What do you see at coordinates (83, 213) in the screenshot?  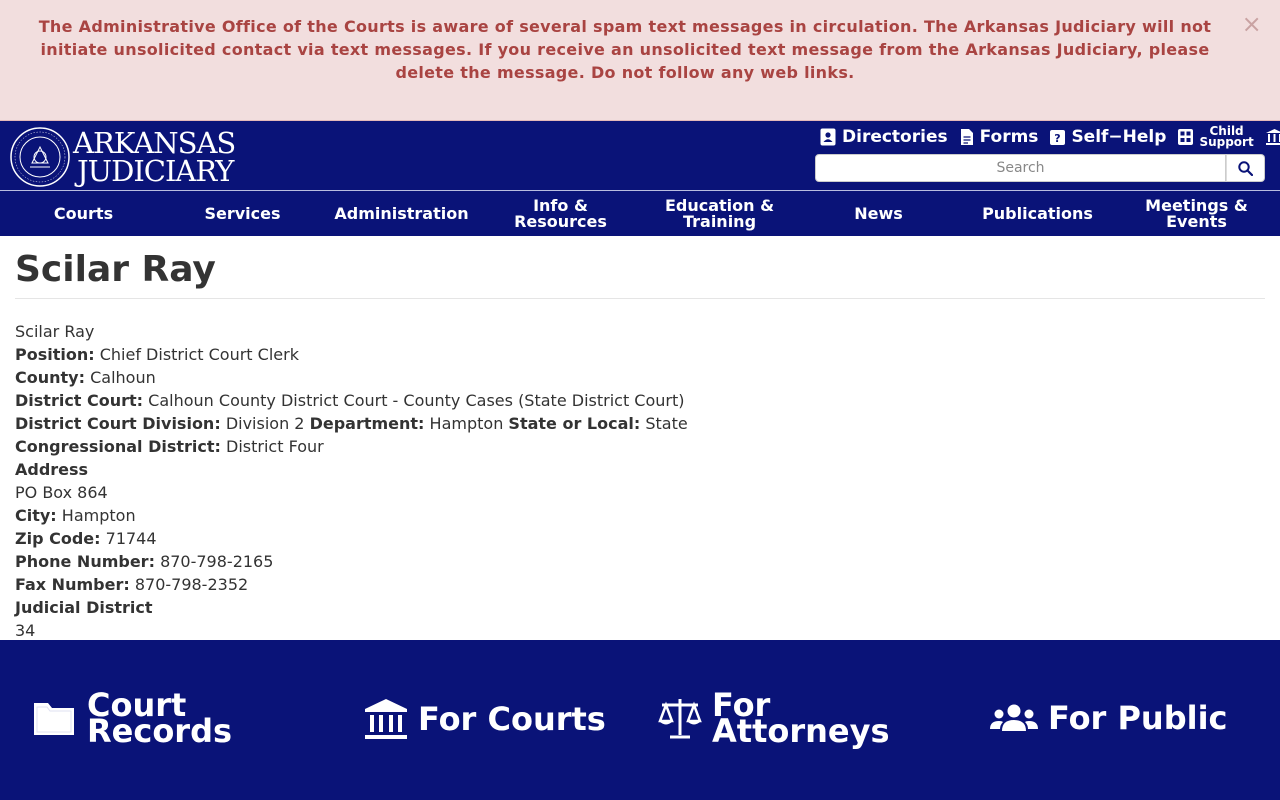 I see `nav-courts: Courts` at bounding box center [83, 213].